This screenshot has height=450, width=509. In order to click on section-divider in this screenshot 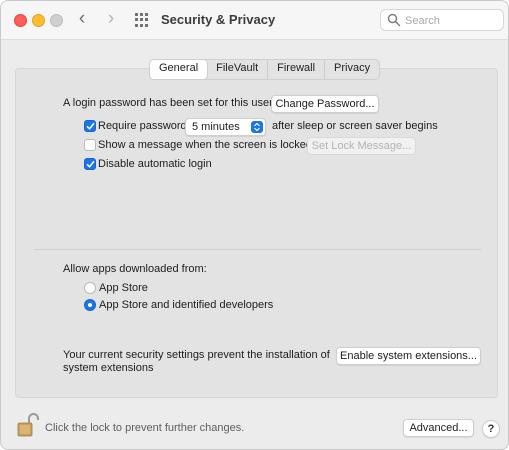, I will do `click(257, 249)`.